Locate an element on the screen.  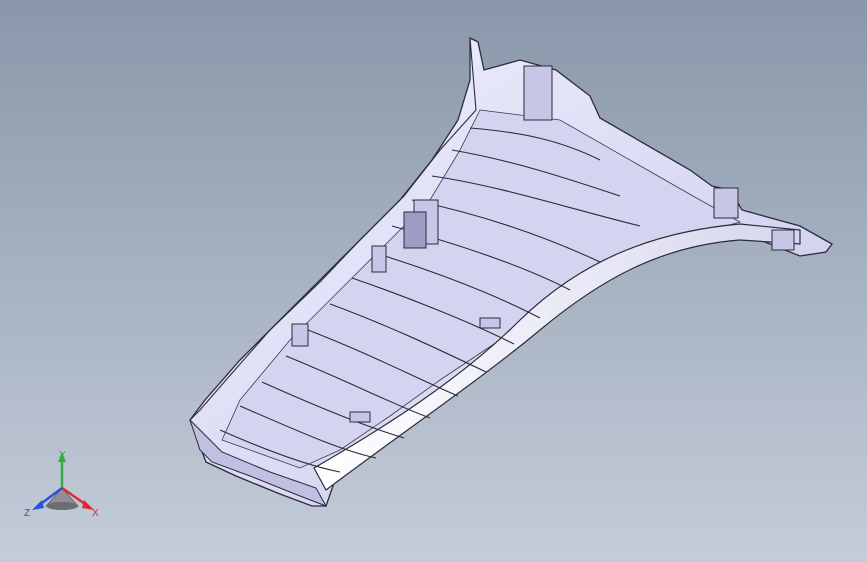
triad-z-label: Z is located at coordinates (27, 513).